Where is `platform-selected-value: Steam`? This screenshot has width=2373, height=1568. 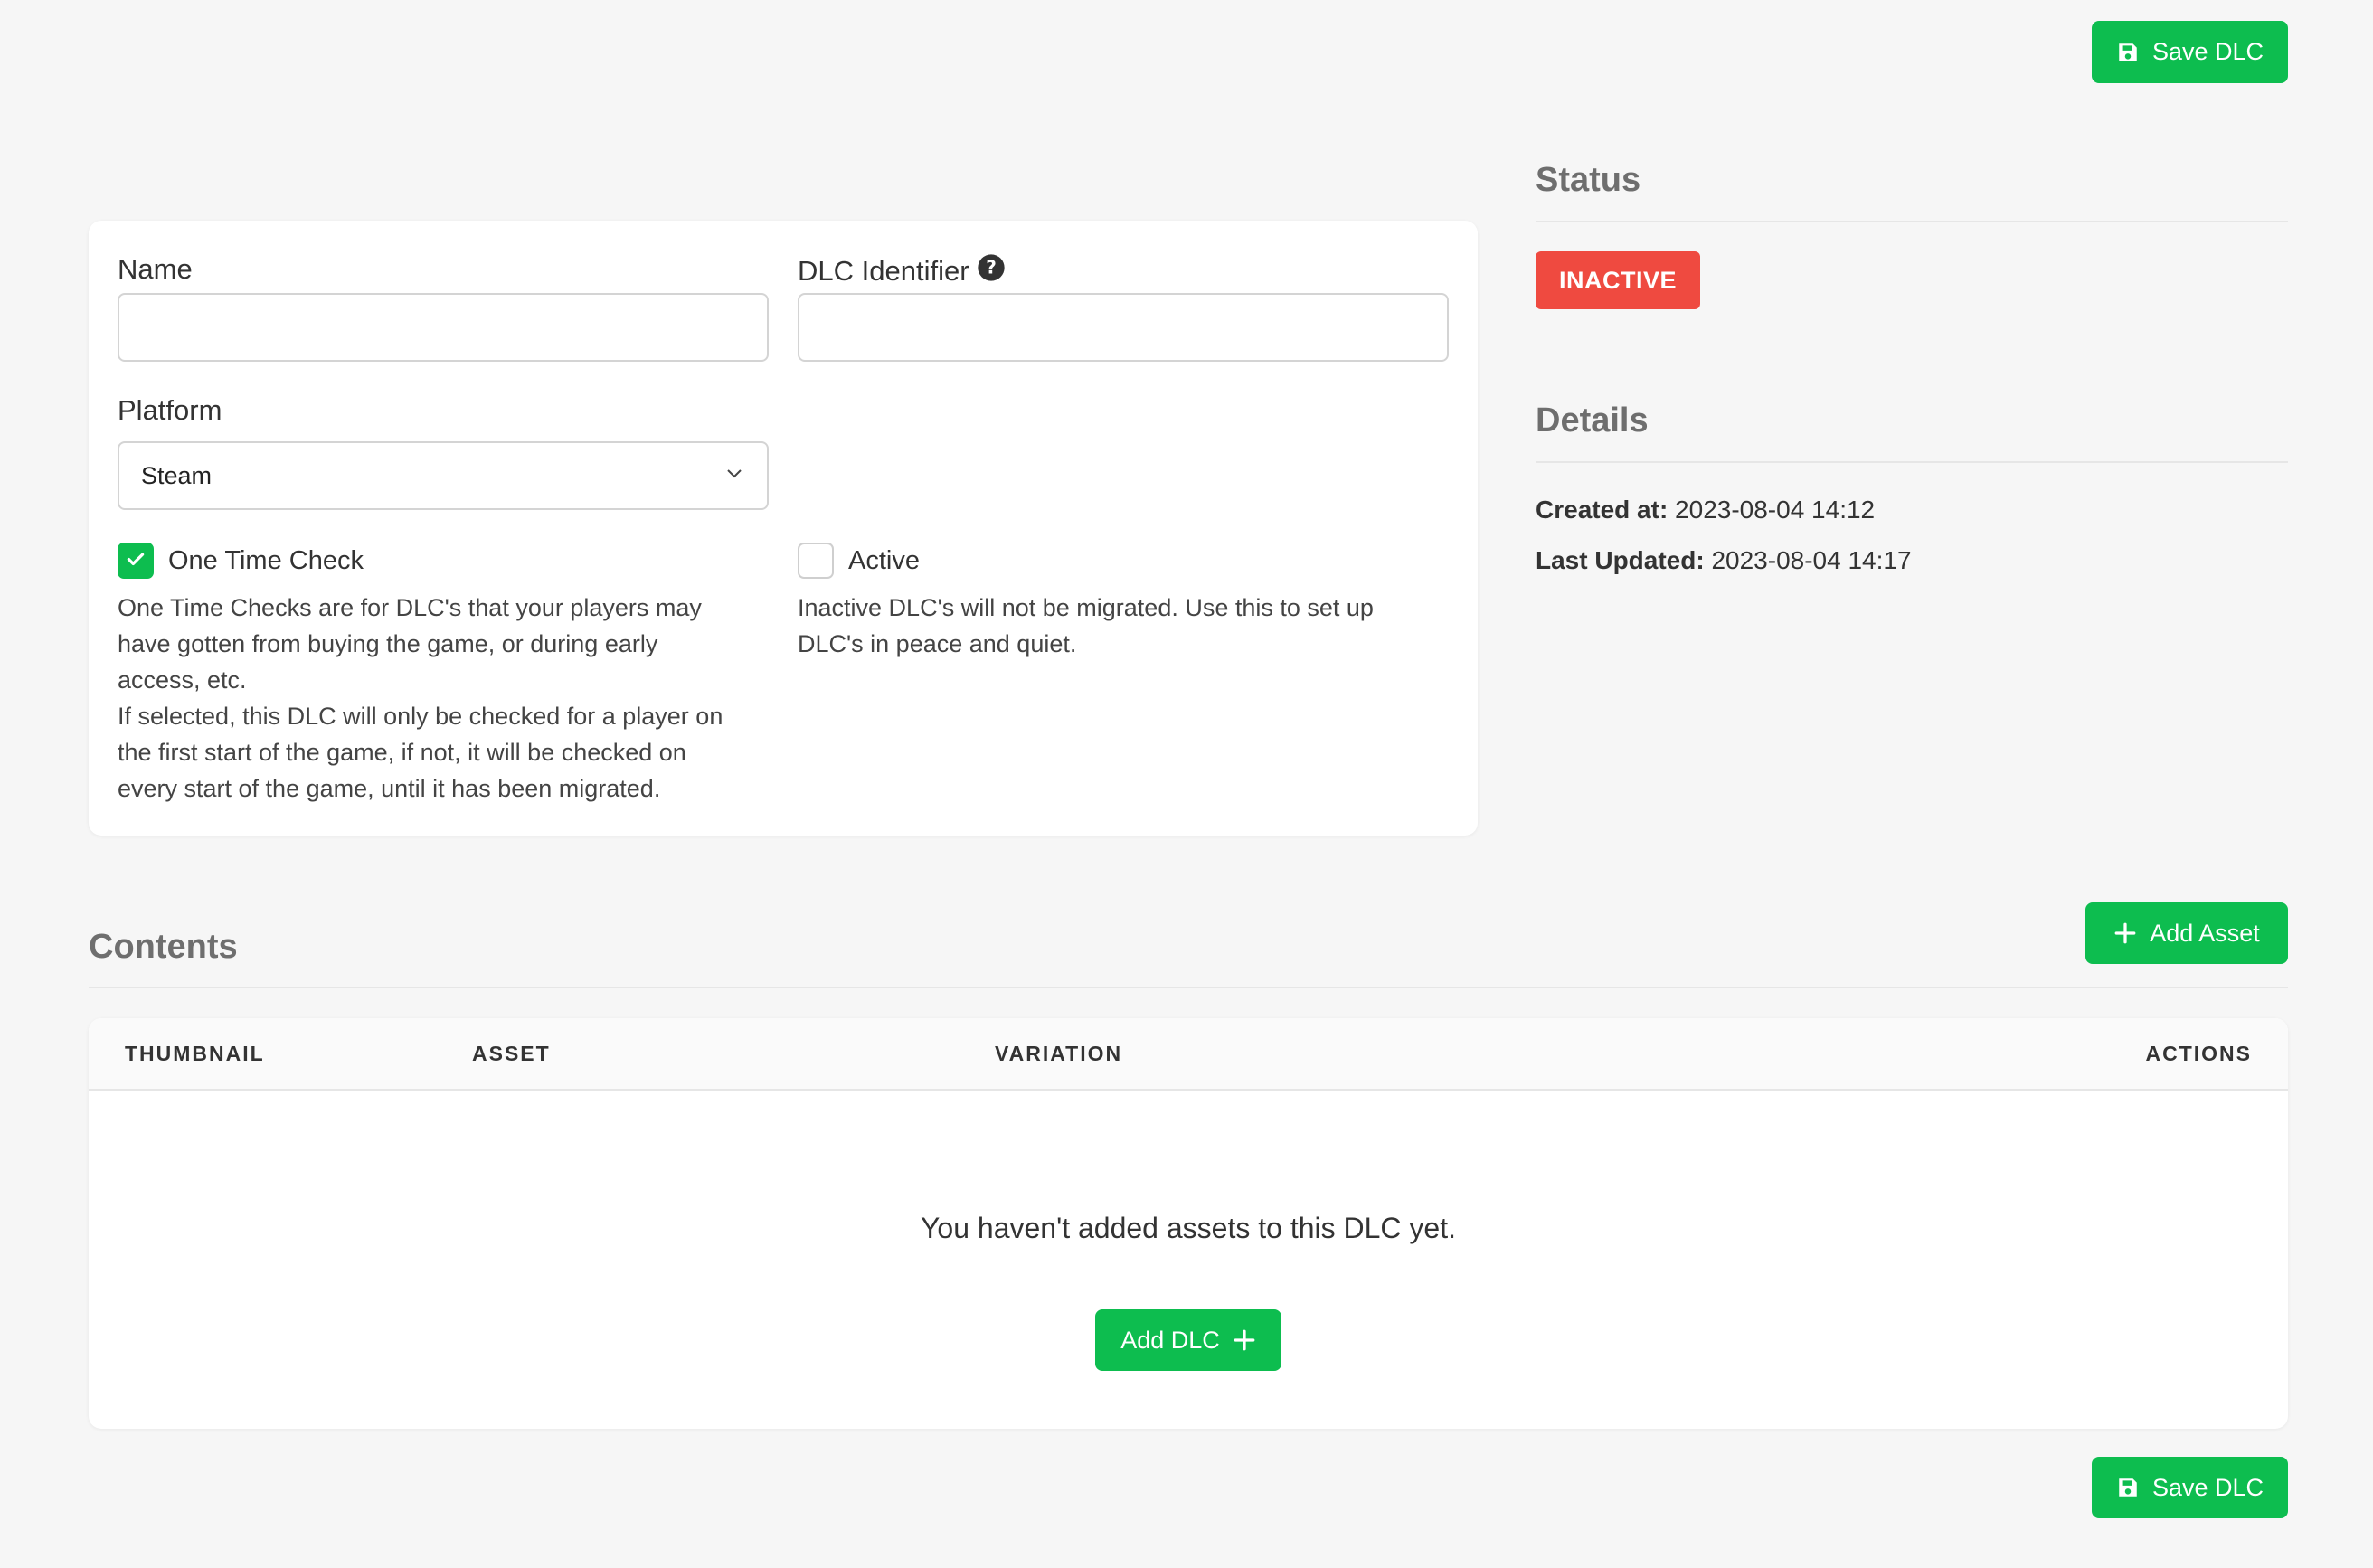
platform-selected-value: Steam is located at coordinates (177, 475).